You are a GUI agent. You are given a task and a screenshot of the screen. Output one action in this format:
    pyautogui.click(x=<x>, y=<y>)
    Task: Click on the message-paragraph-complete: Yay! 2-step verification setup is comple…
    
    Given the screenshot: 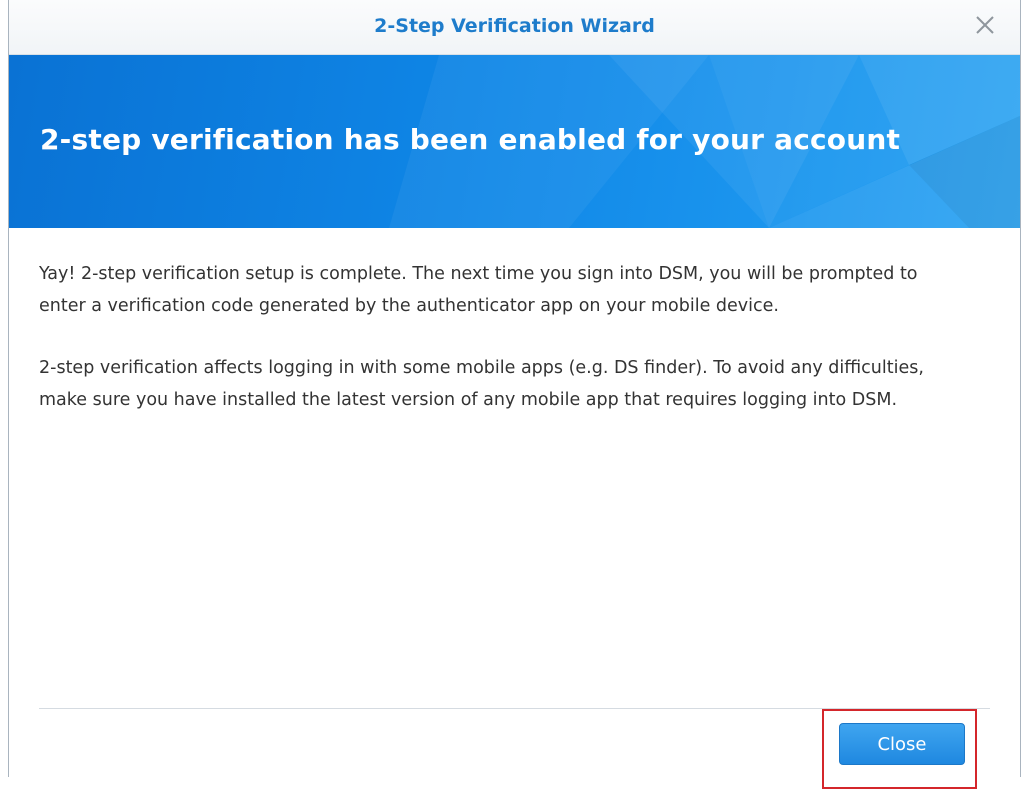 What is the action you would take?
    pyautogui.click(x=478, y=290)
    